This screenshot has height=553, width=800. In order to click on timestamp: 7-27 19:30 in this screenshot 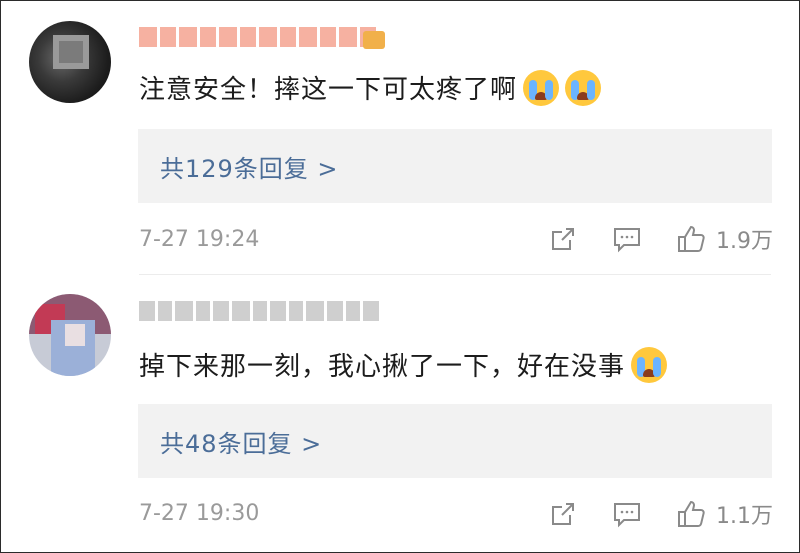, I will do `click(199, 513)`.